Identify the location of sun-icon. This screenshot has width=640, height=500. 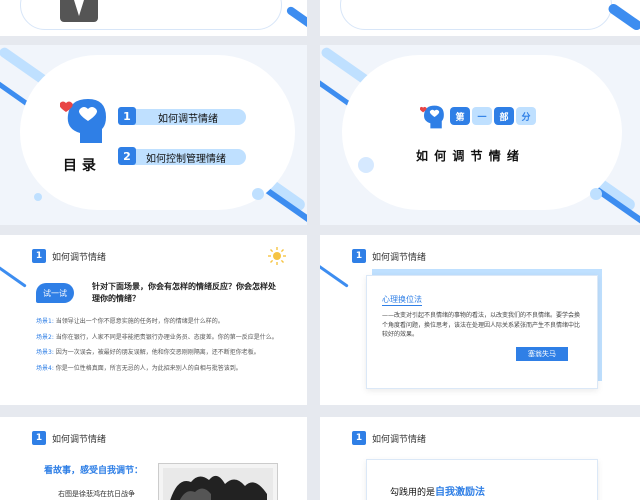
(277, 256).